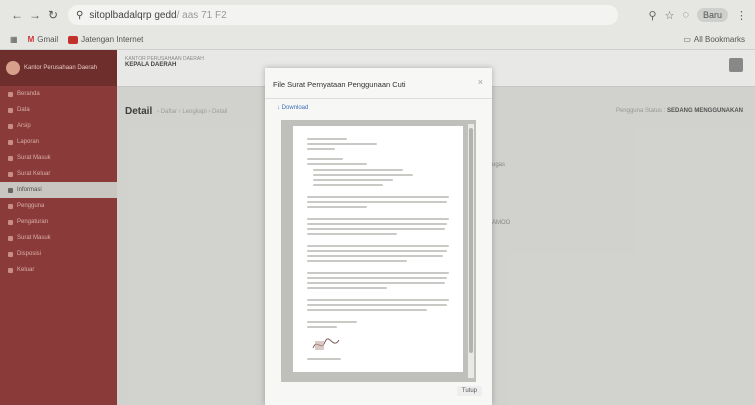 Image resolution: width=755 pixels, height=405 pixels. Describe the element at coordinates (58, 190) in the screenshot. I see `sidebar-item-active: Informasi` at that location.